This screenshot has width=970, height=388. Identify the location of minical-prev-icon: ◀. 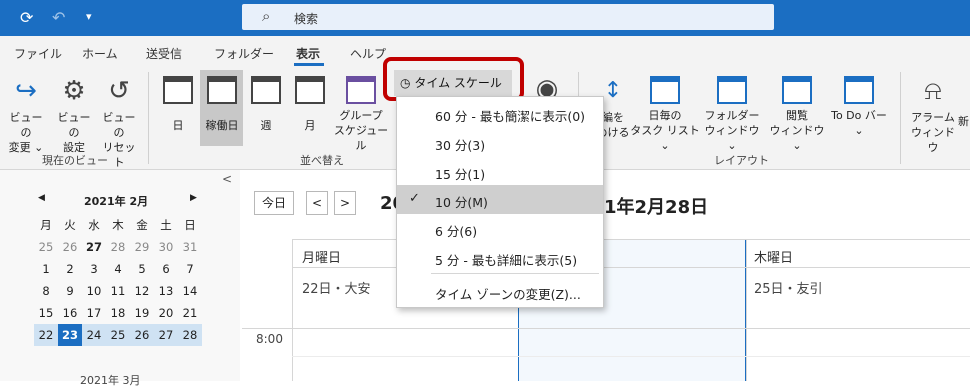
(41, 198).